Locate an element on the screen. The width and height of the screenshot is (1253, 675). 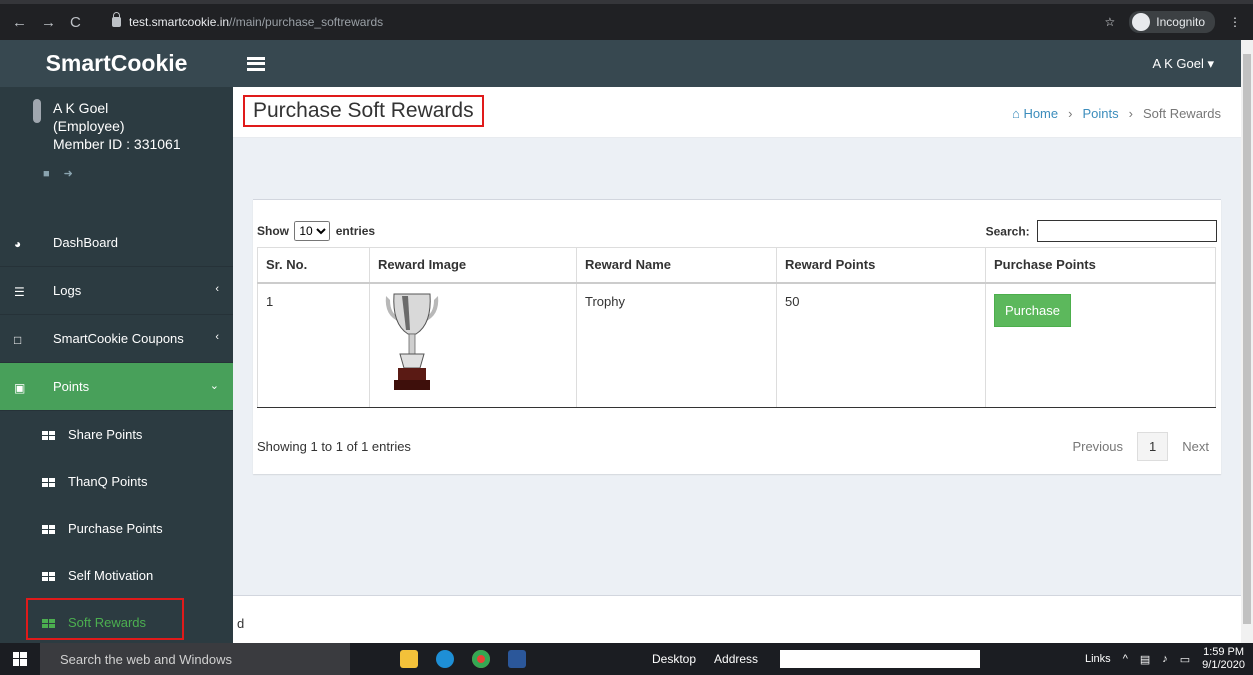
column-header: Reward Name is located at coordinates (676, 265).